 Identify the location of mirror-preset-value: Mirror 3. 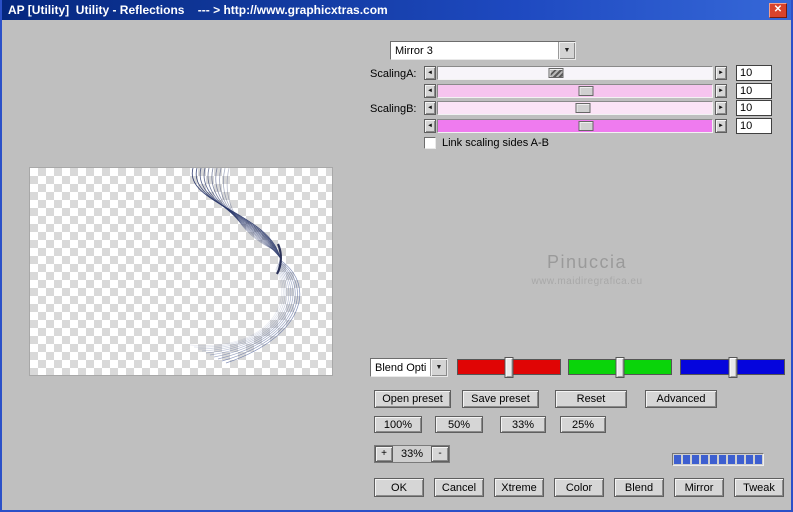
(414, 50).